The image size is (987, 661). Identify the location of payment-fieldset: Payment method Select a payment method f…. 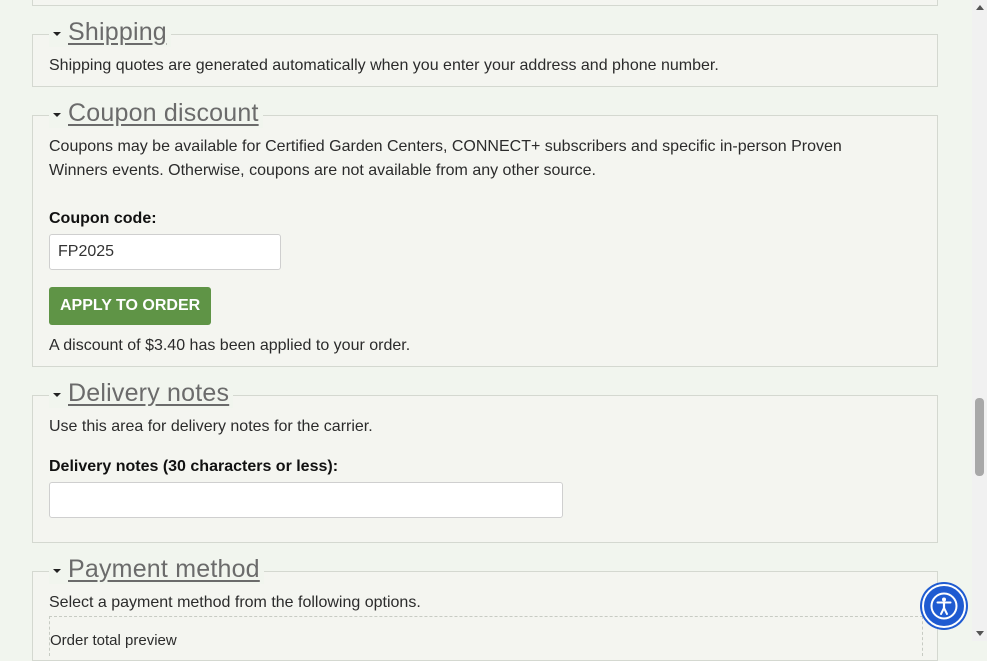
(485, 607).